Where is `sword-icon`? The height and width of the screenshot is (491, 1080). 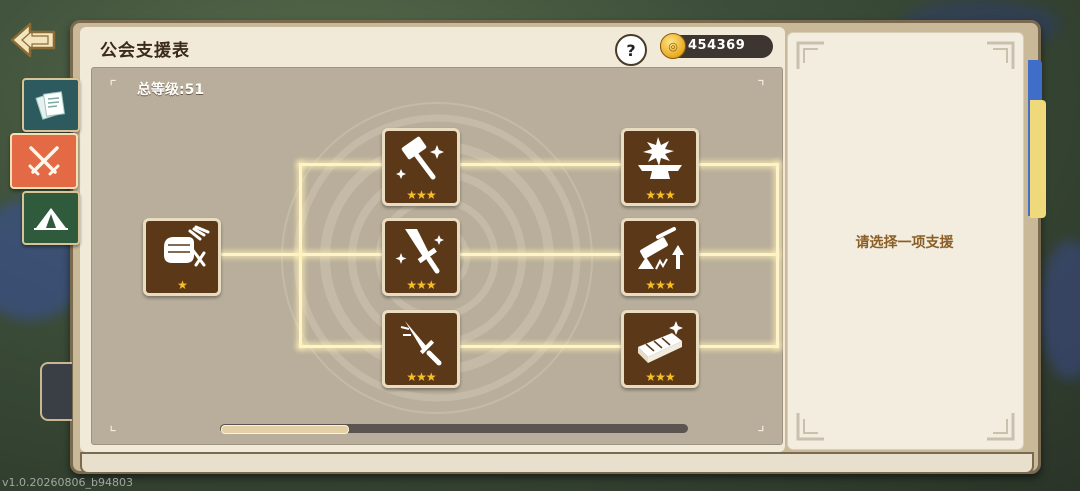 sword-icon is located at coordinates (419, 251).